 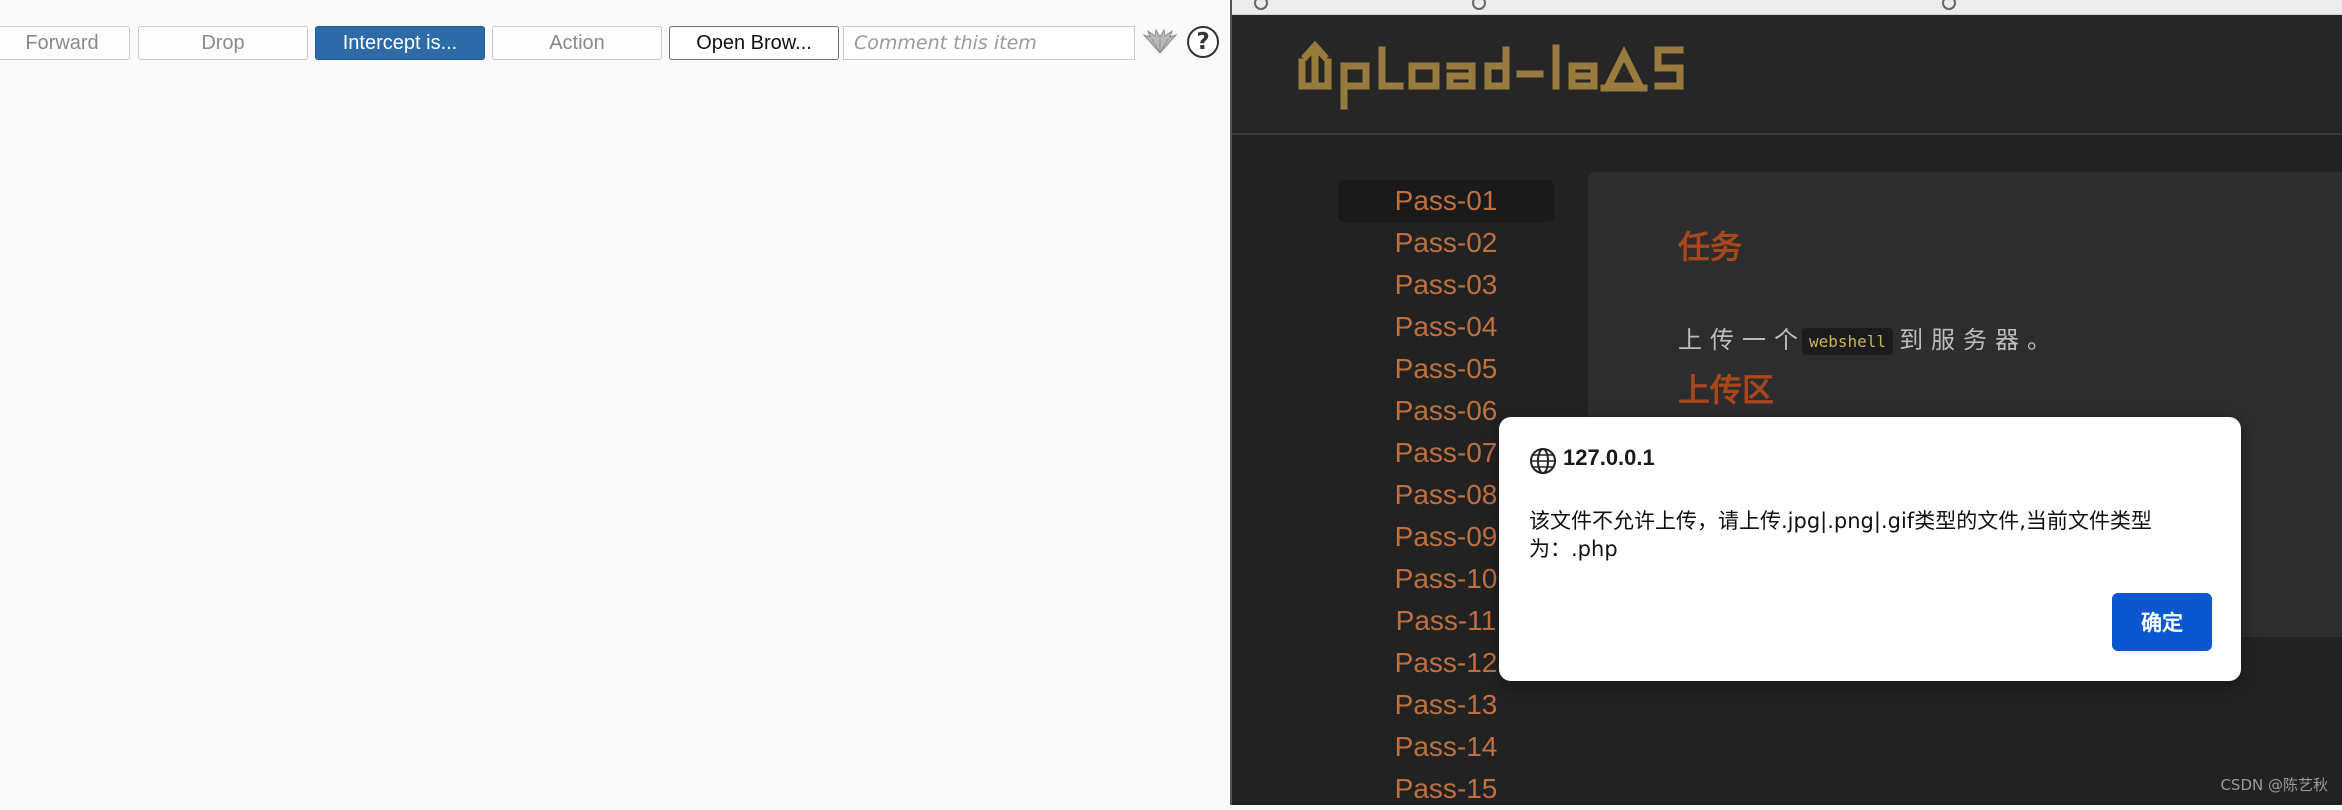 I want to click on site-info-icon, so click(x=1949, y=5).